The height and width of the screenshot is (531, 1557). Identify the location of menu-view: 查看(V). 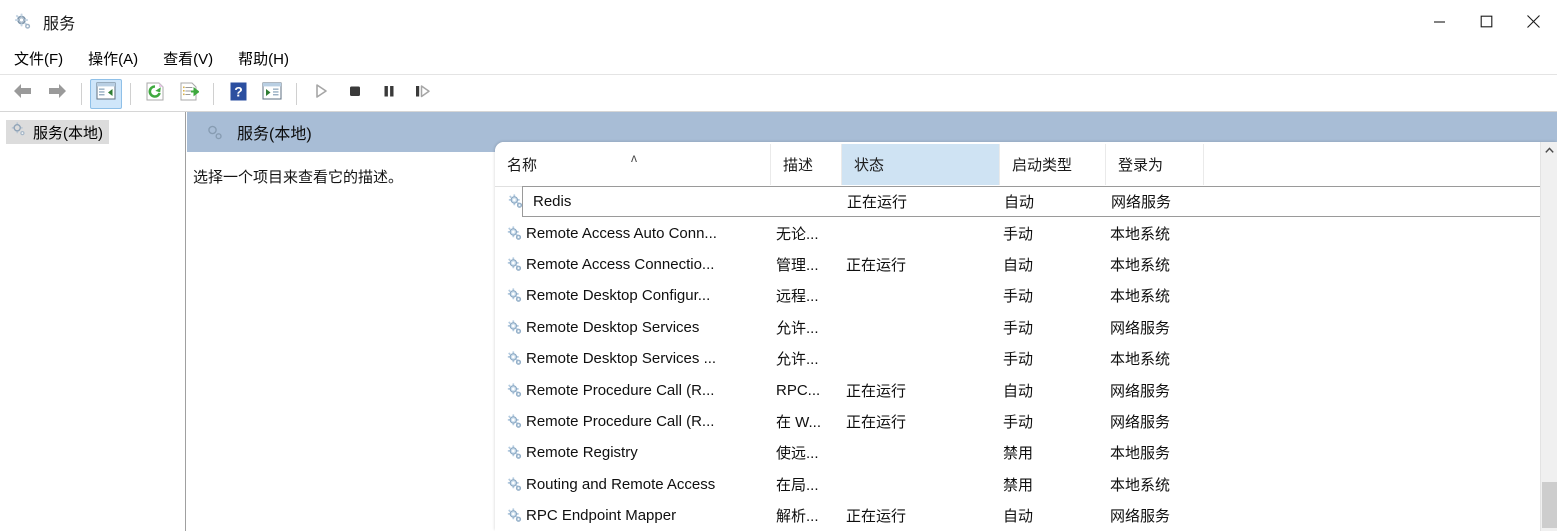
(188, 58).